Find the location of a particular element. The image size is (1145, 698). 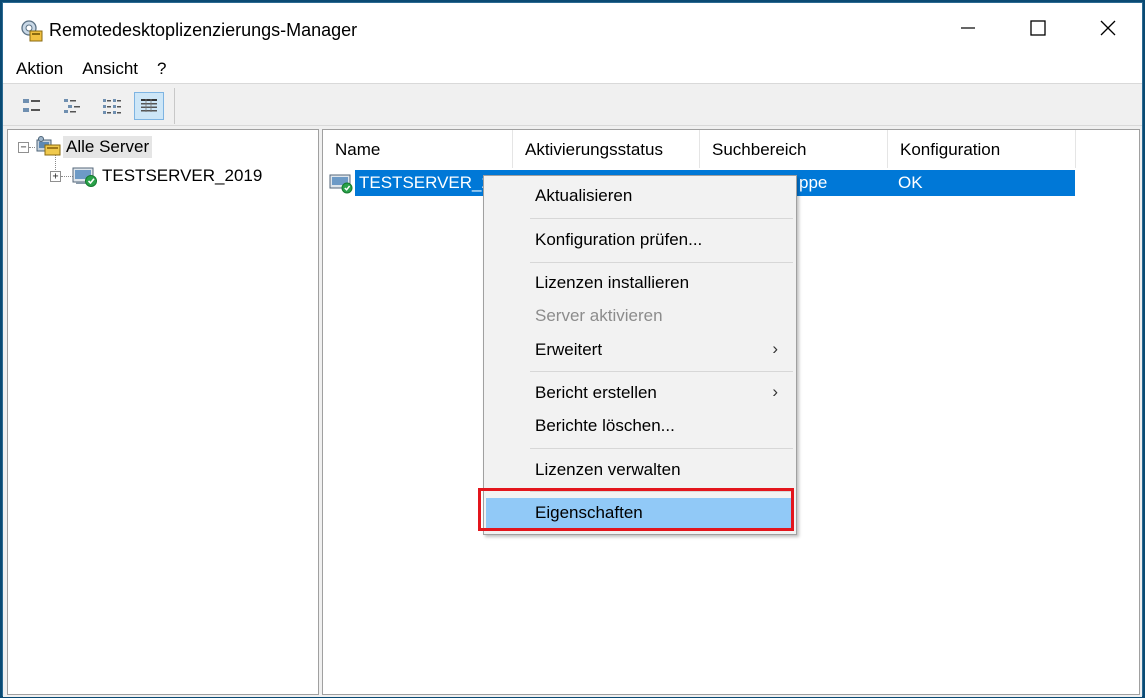

menu-item-lizenzen-installieren: Lizenzen installieren is located at coordinates (640, 283).